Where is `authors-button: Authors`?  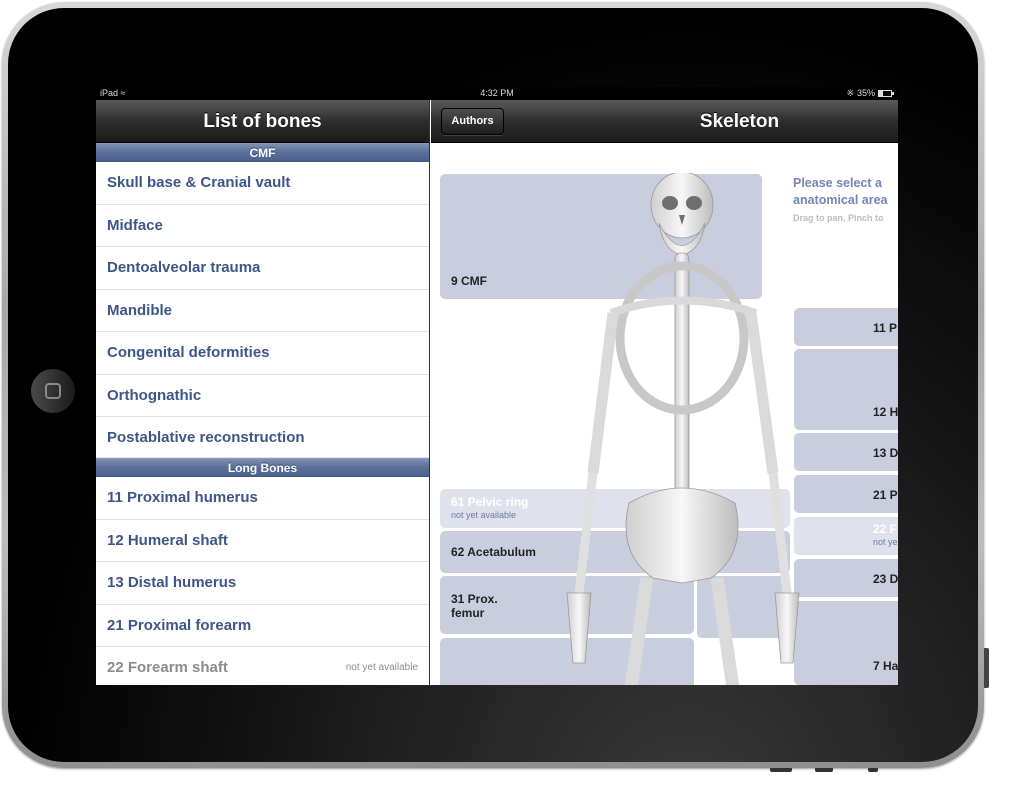
authors-button: Authors is located at coordinates (472, 121).